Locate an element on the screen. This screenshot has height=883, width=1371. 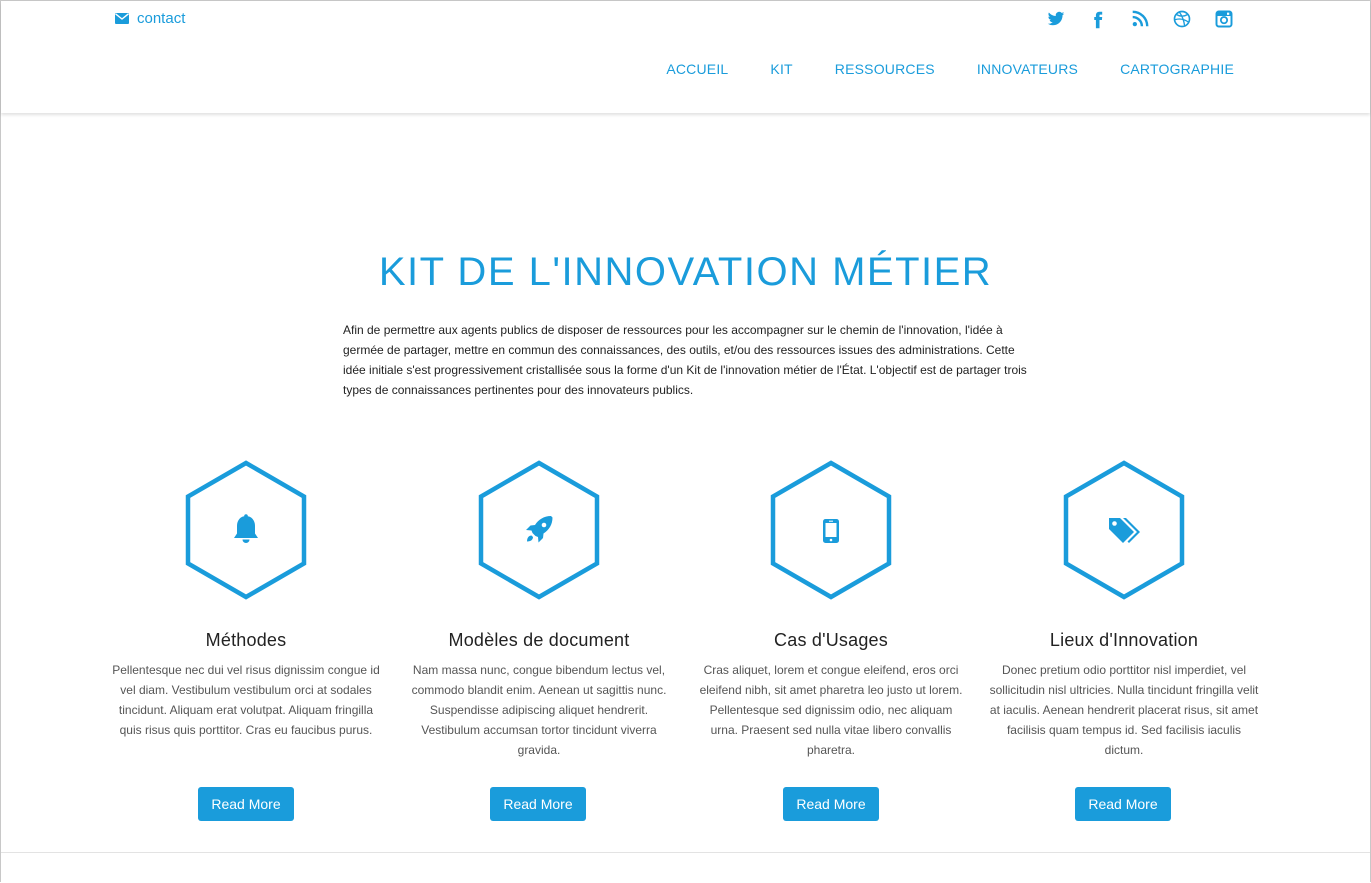
twitter-link is located at coordinates (1056, 21).